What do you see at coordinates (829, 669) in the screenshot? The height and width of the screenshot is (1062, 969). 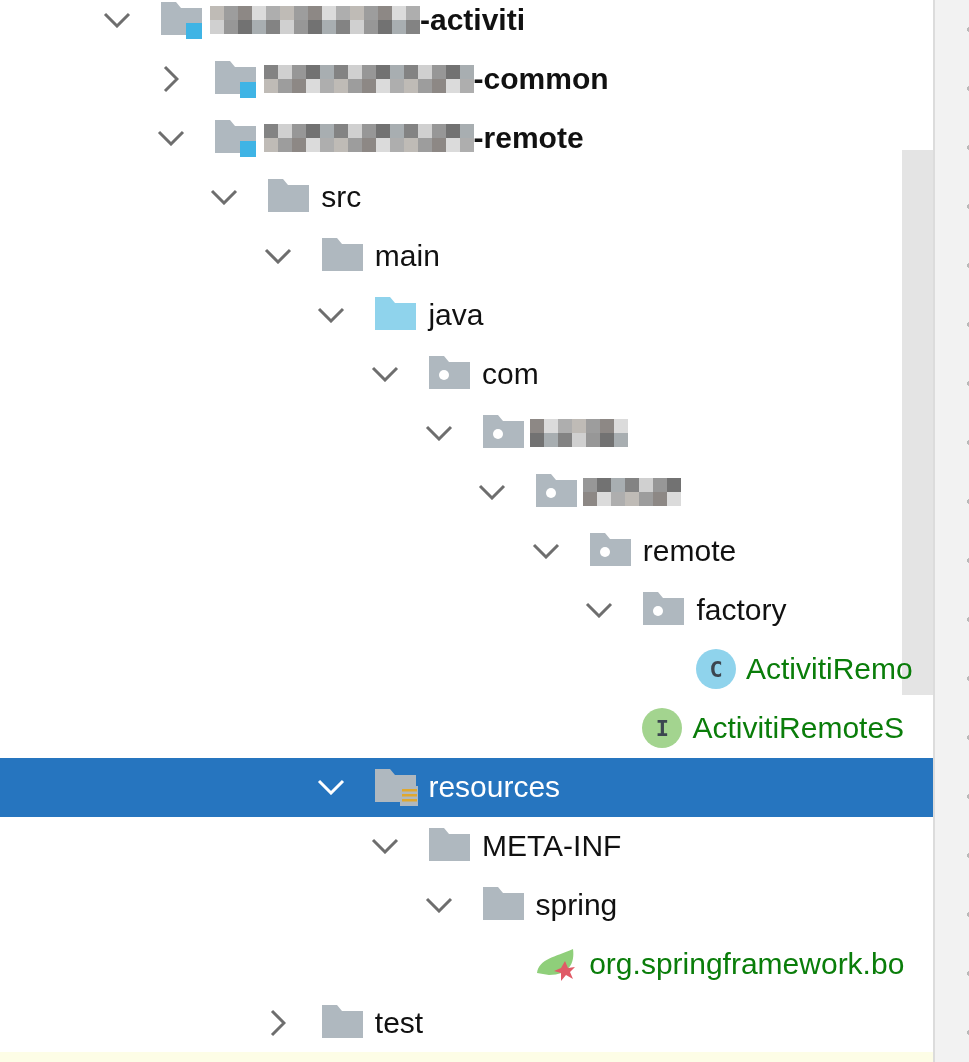 I see `tree-item-label: ActivitiRemo` at bounding box center [829, 669].